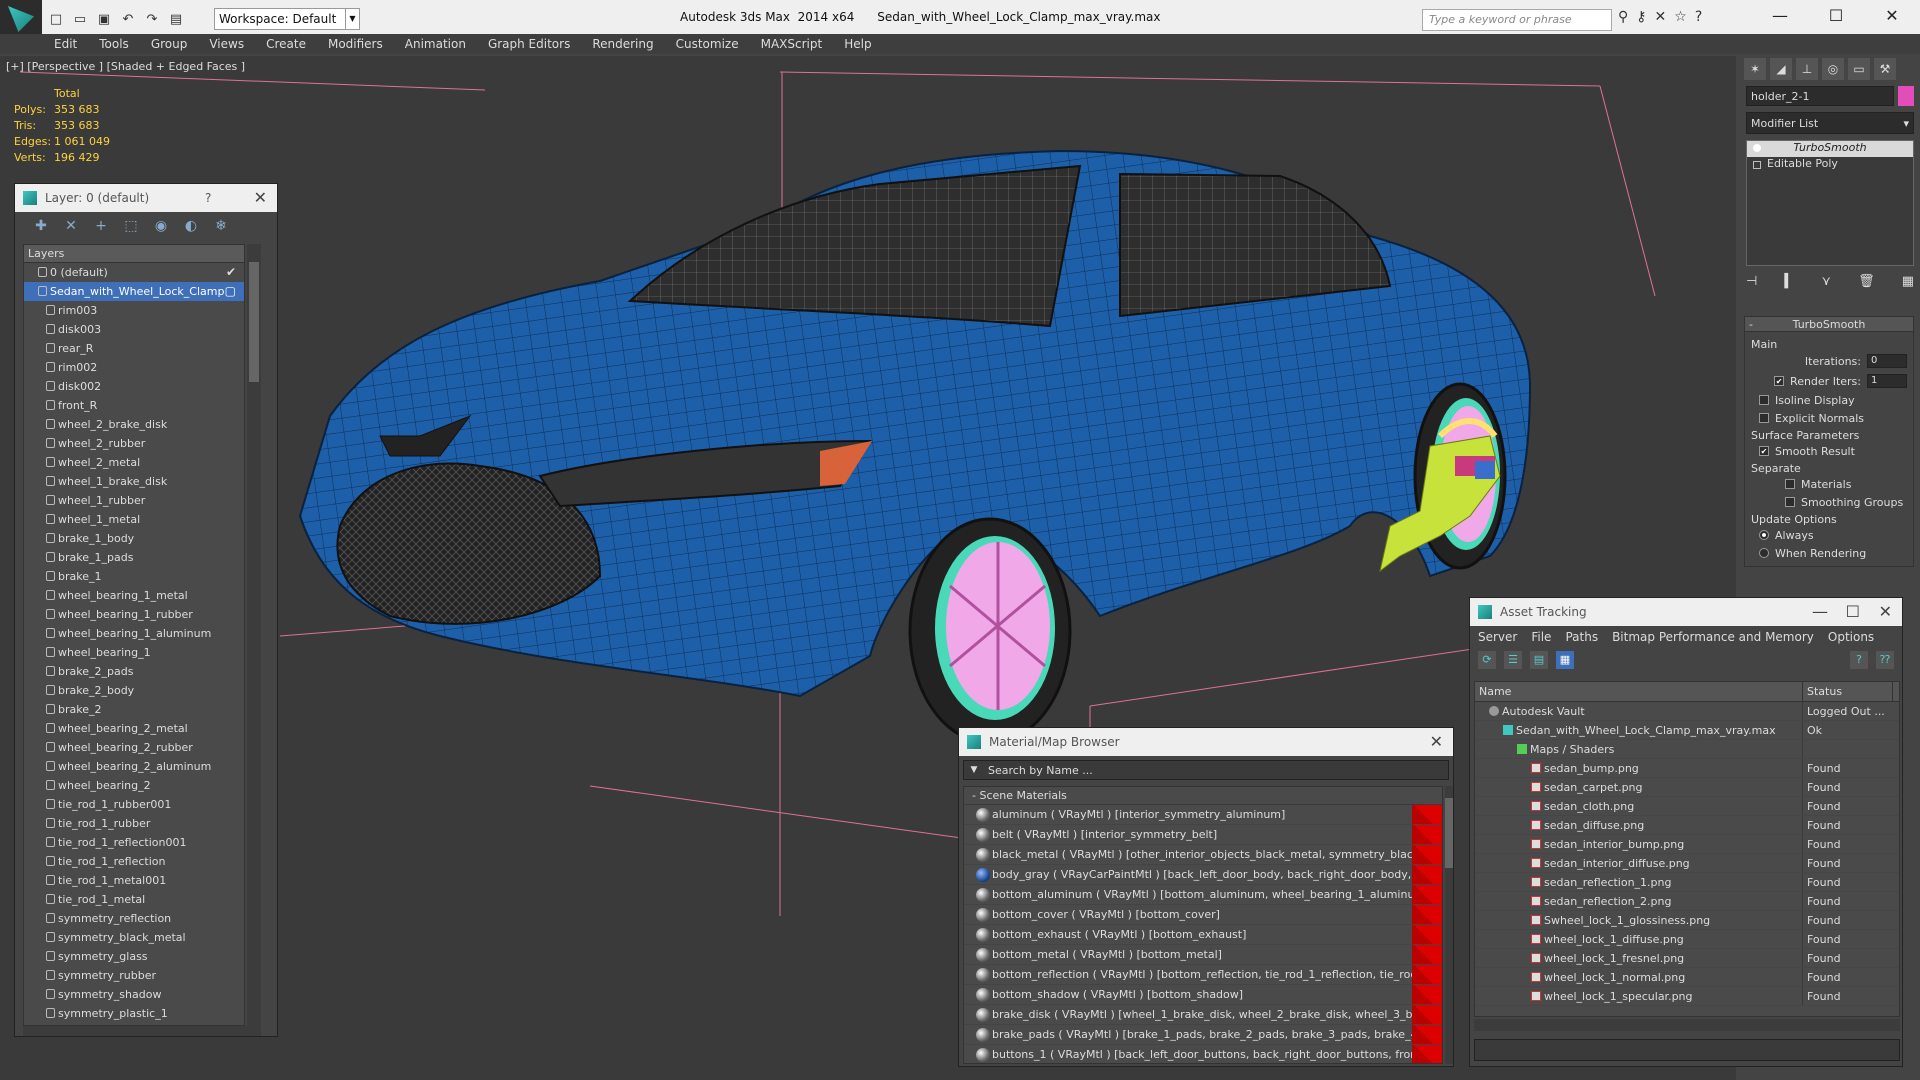 The image size is (1920, 1080). Describe the element at coordinates (134, 823) in the screenshot. I see `layer-object-row: tie_rod_1_rubber` at that location.